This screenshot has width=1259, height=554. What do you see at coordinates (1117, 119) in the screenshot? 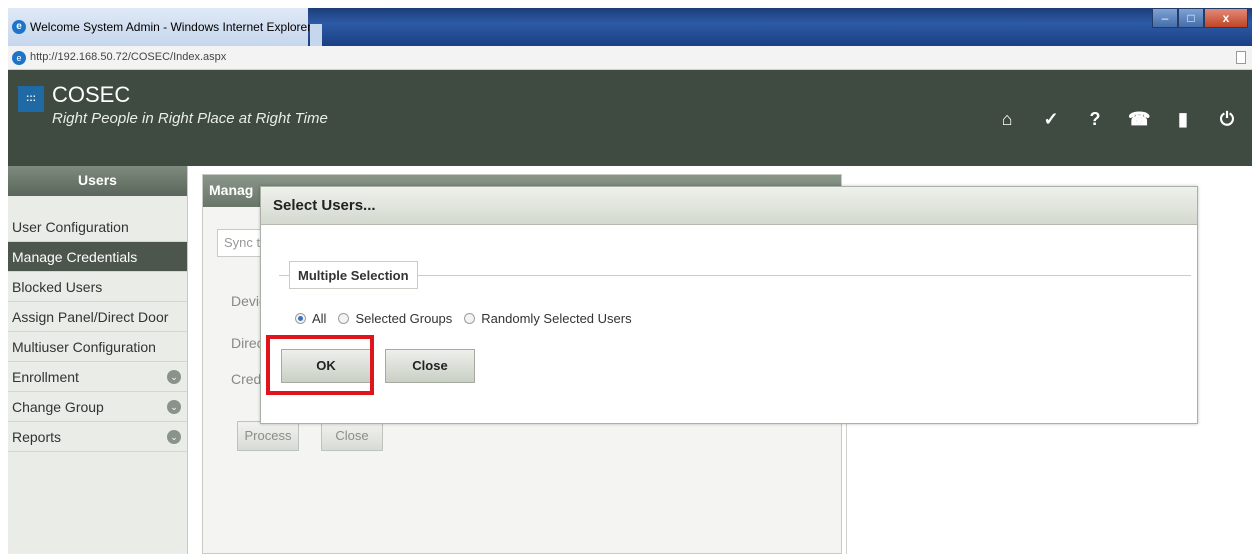
I see `header-toolbar: ⌂ ✓ ? ☎ ▮ ⏻` at bounding box center [1117, 119].